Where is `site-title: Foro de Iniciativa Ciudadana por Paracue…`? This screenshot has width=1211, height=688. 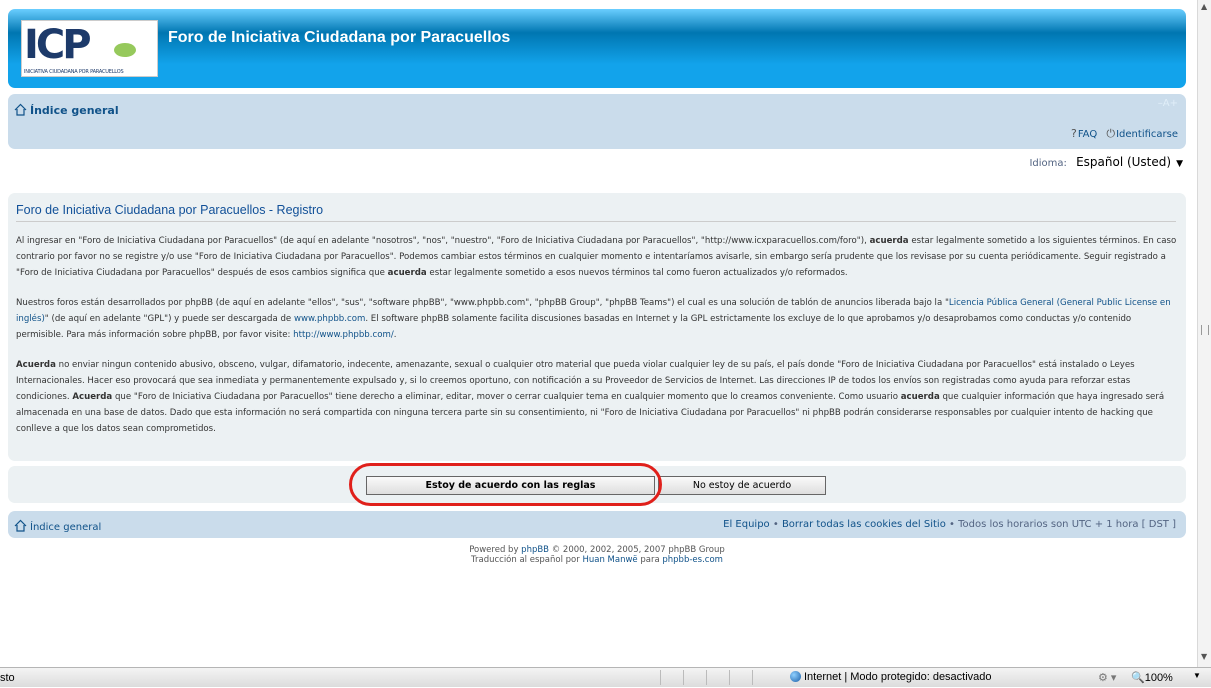 site-title: Foro de Iniciativa Ciudadana por Paracue… is located at coordinates (339, 37).